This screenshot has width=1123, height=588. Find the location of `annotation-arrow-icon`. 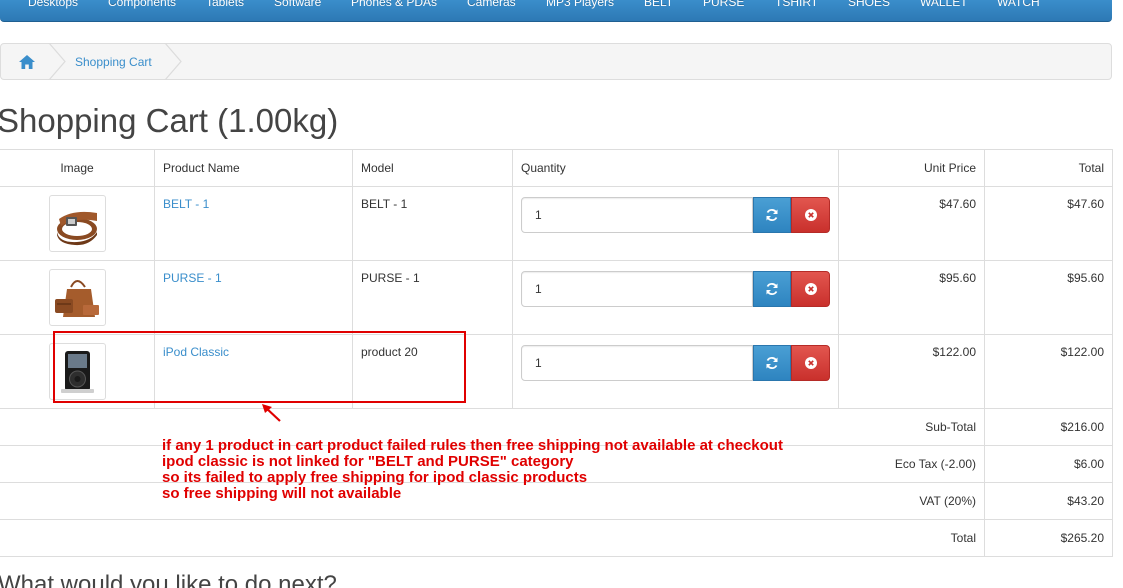

annotation-arrow-icon is located at coordinates (271, 413).